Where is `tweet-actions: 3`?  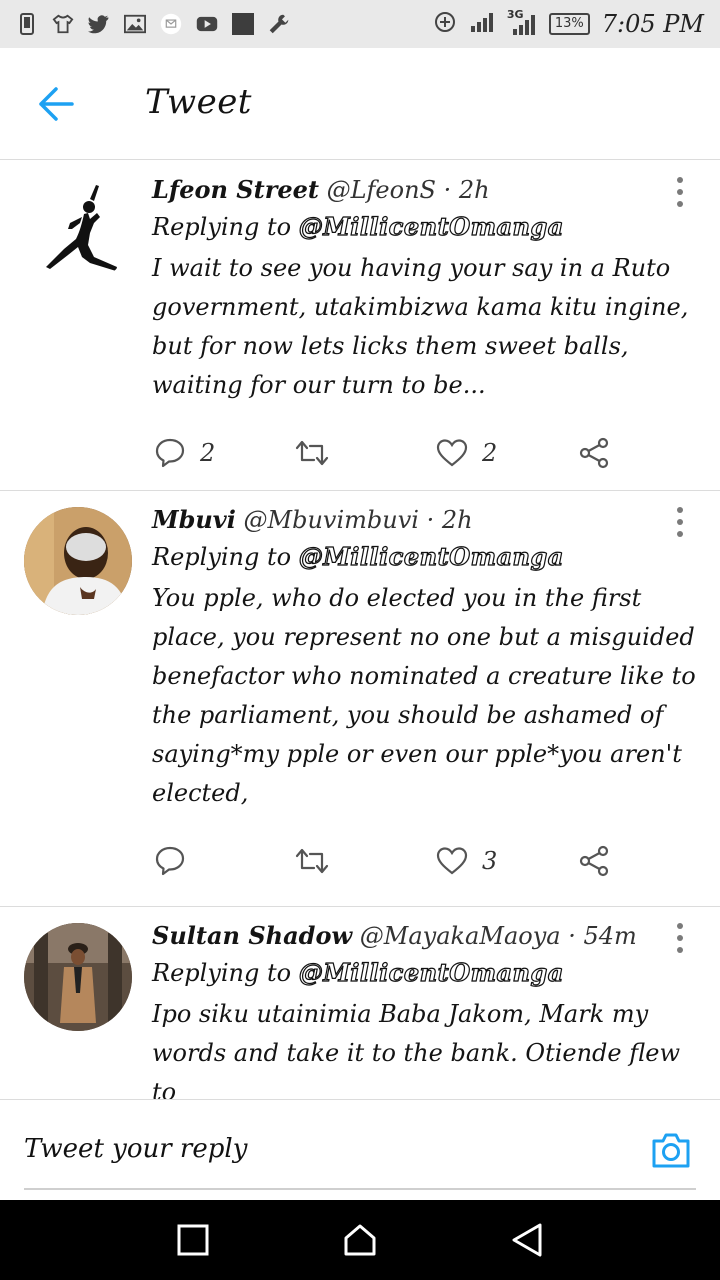
tweet-actions: 3 is located at coordinates (425, 861).